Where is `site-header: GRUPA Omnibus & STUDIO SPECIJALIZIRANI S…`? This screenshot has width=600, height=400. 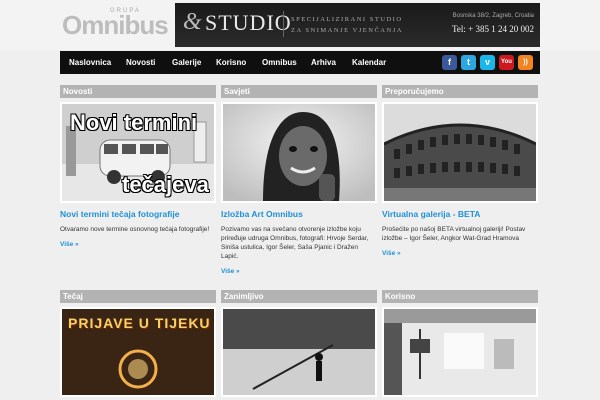
site-header: GRUPA Omnibus & STUDIO SPECIJALIZIRANI S… is located at coordinates (300, 25).